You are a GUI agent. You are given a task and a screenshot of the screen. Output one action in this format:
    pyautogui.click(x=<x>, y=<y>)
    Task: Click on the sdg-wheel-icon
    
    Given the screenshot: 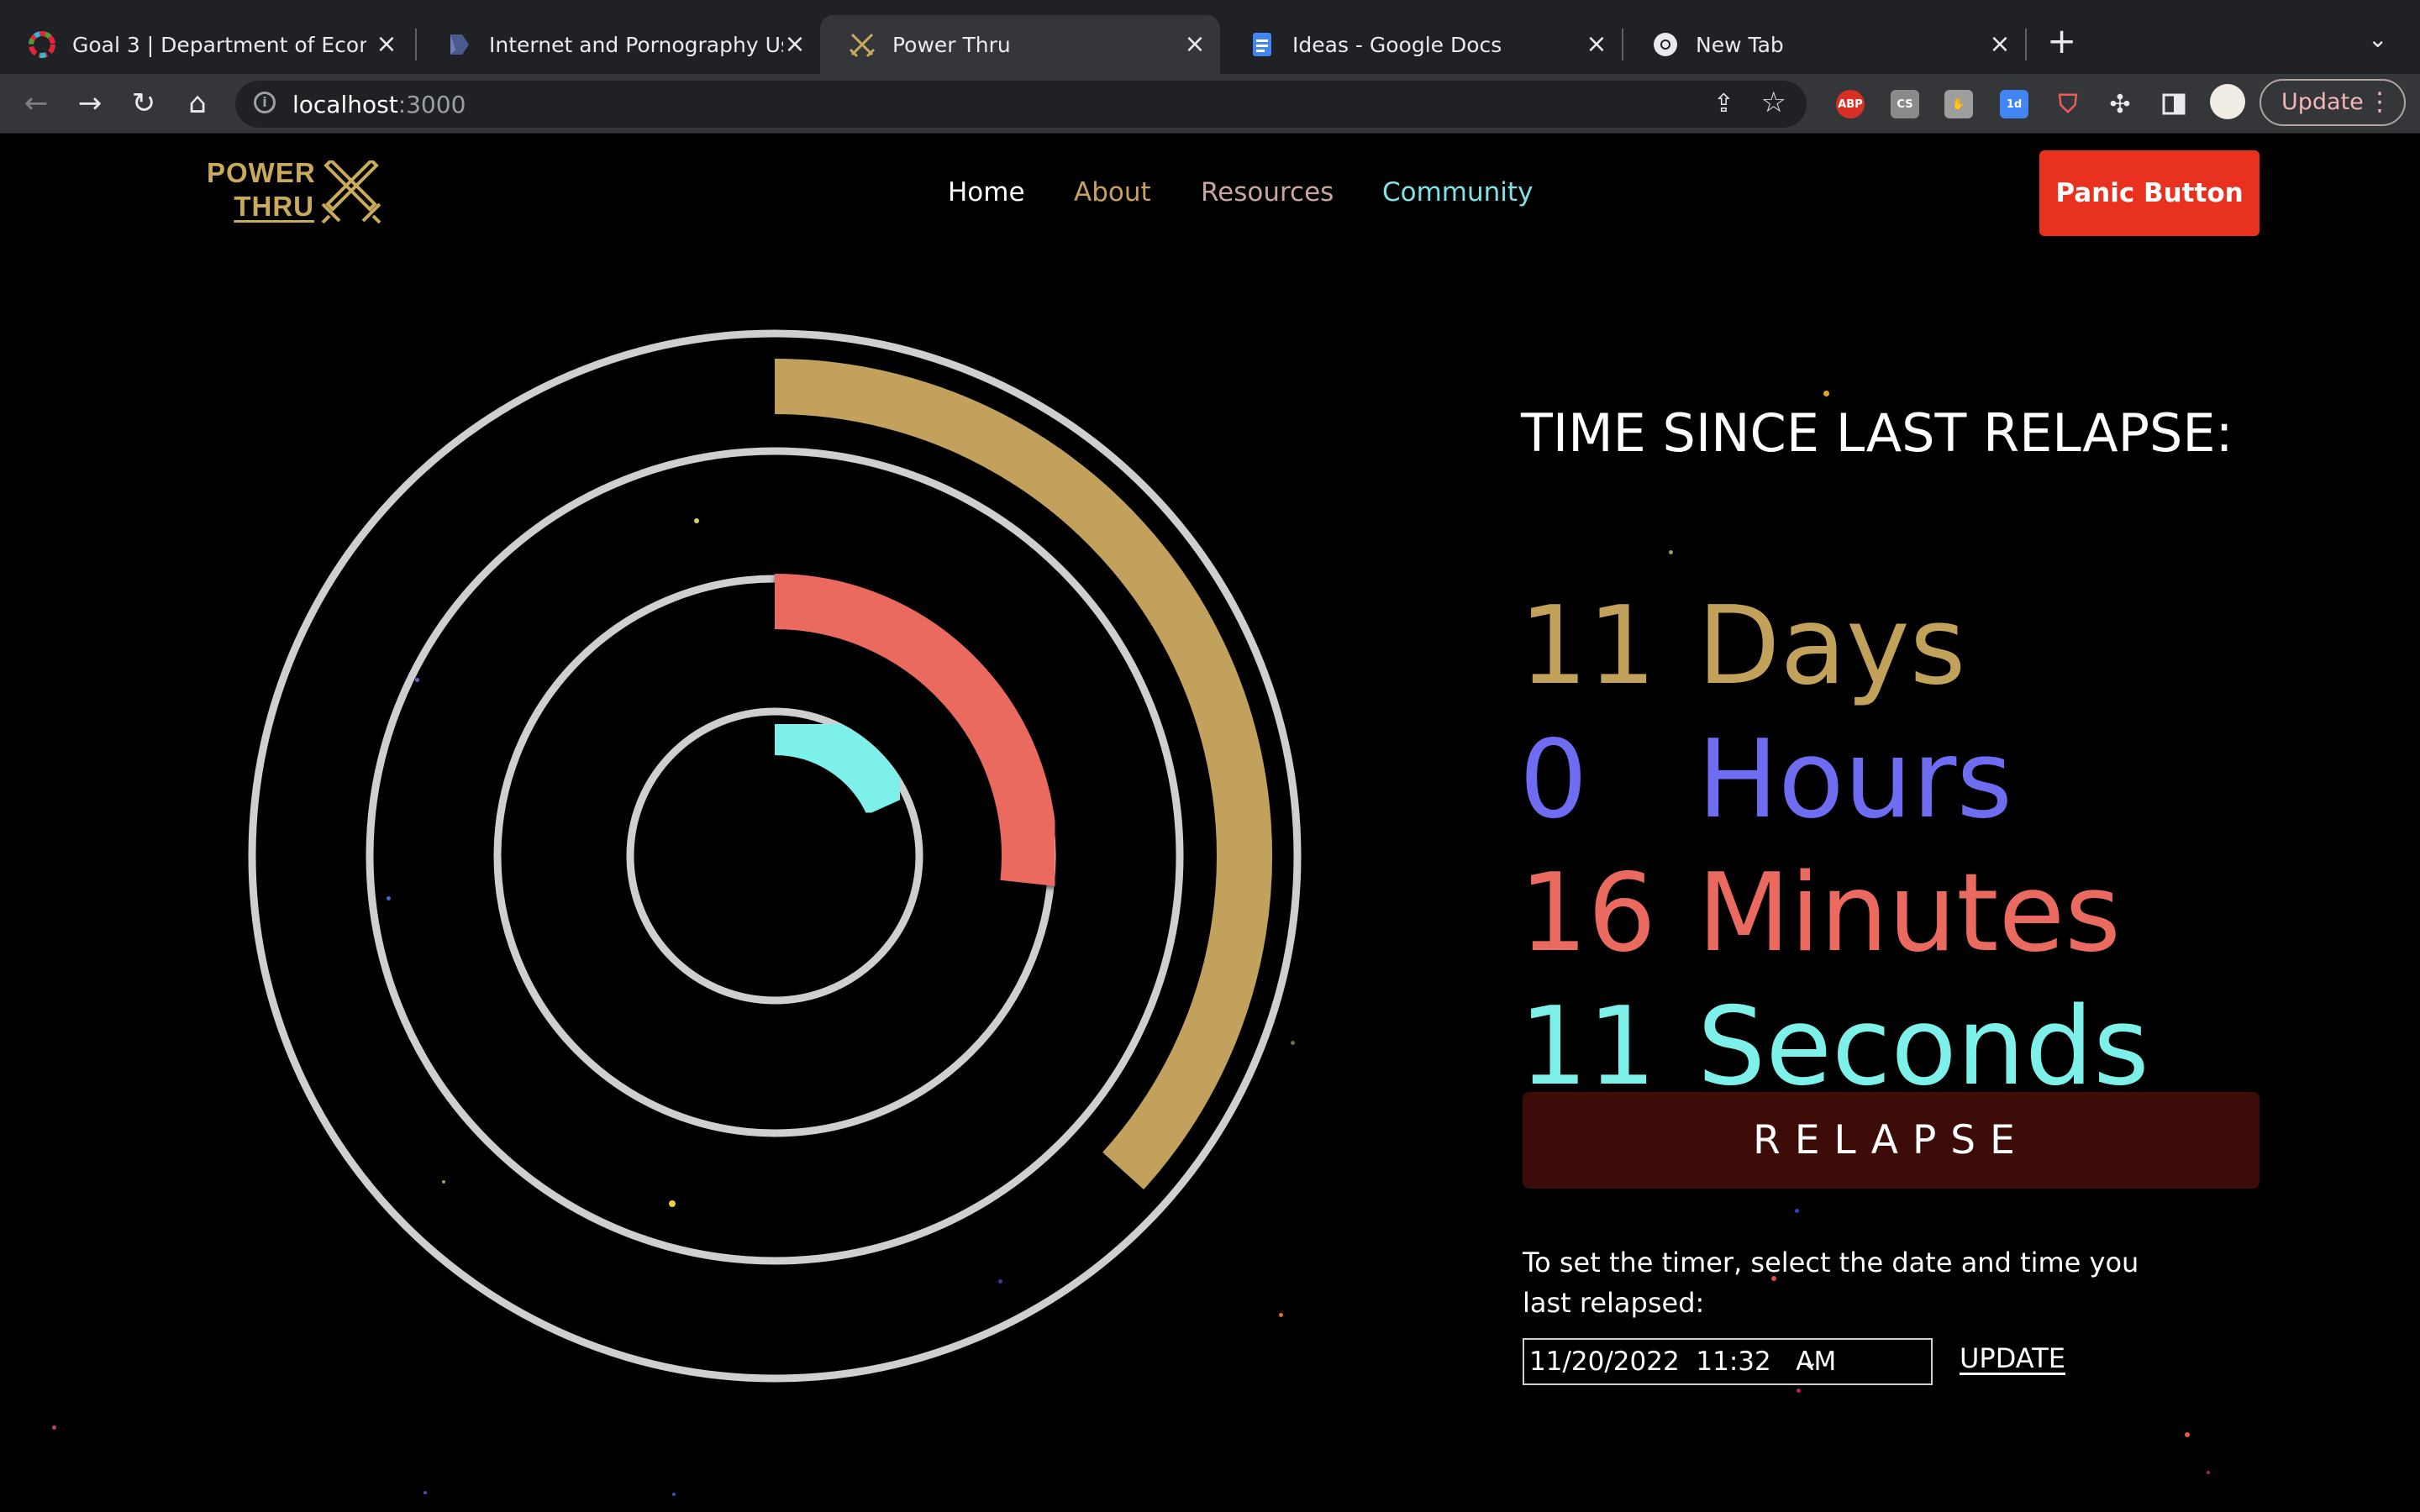 What is the action you would take?
    pyautogui.click(x=42, y=44)
    